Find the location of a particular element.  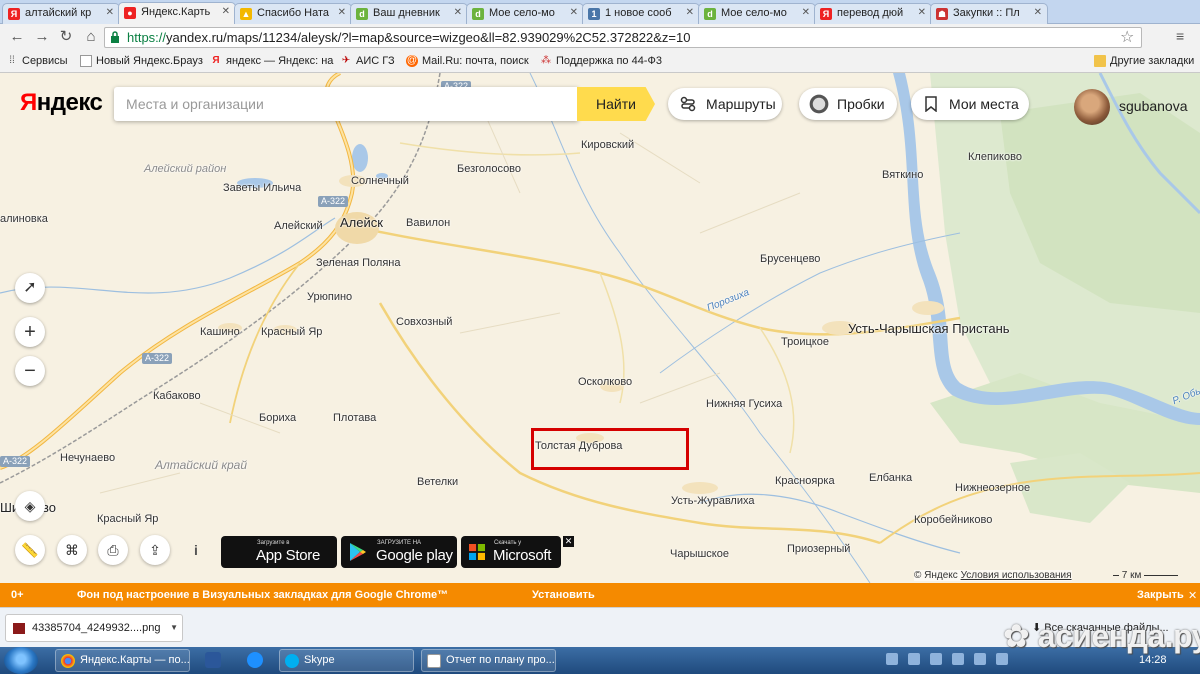

place-label: Кировский is located at coordinates (608, 145).